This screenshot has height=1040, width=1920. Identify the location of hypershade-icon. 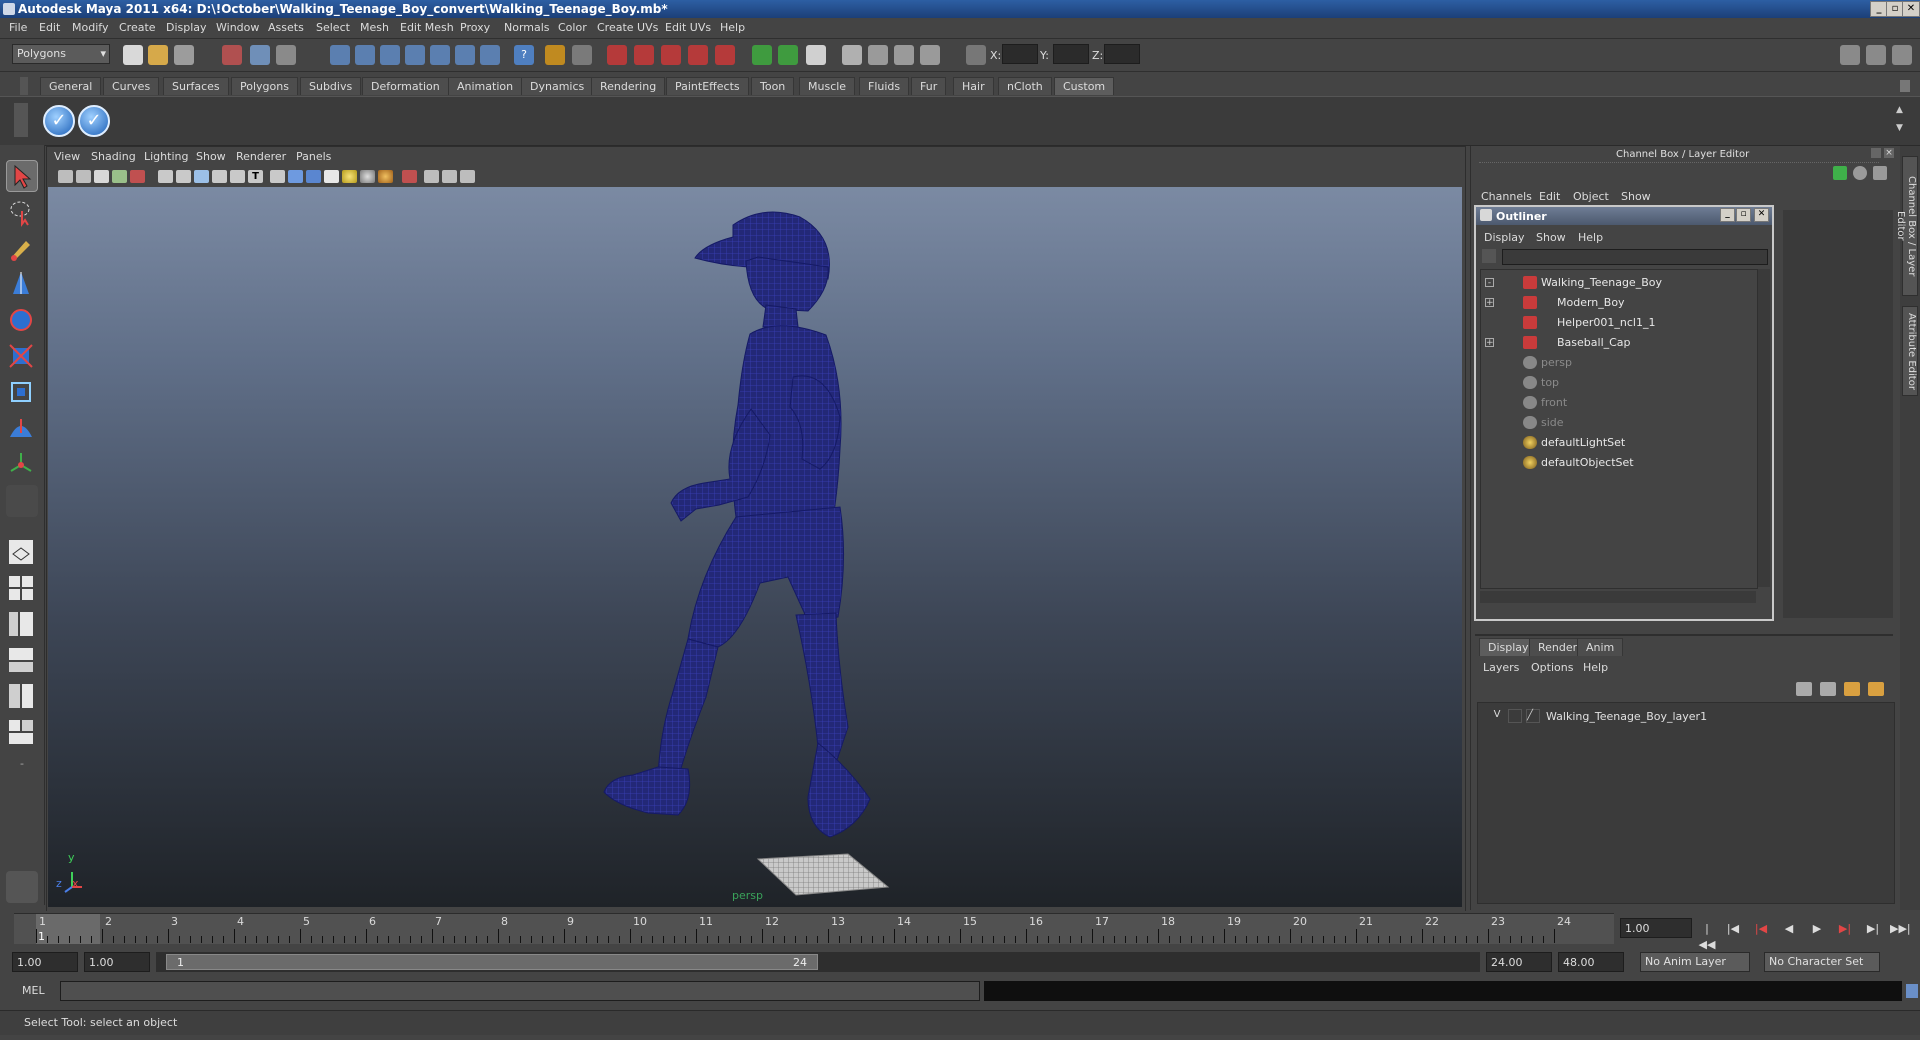
(698, 55).